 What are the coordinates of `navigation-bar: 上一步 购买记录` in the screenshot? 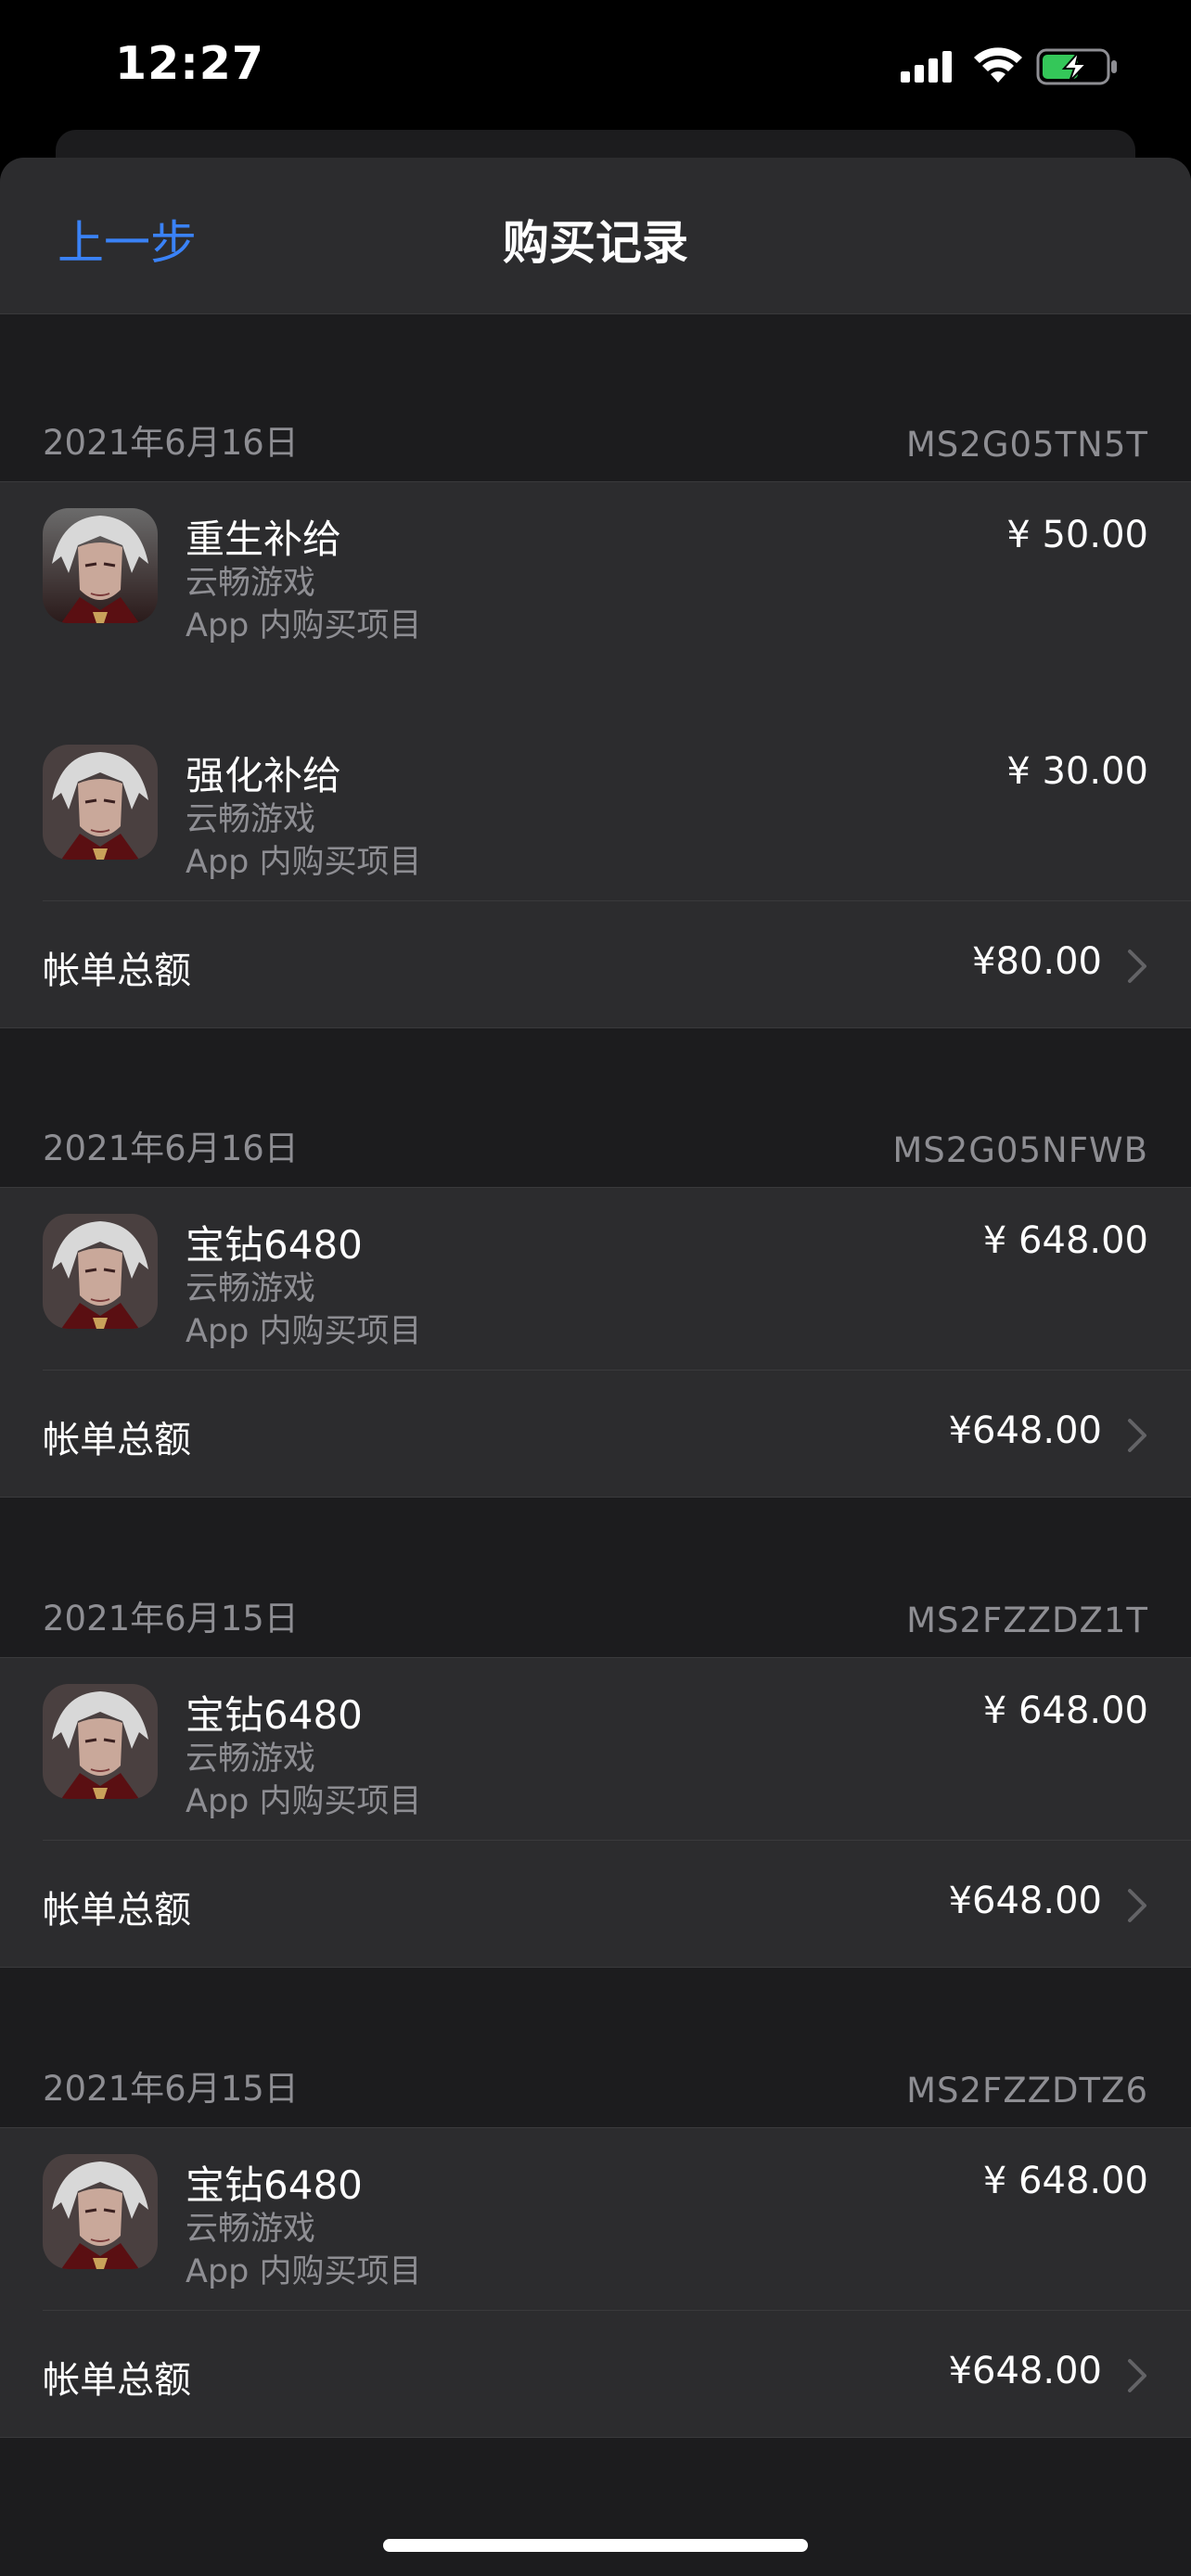 It's located at (595, 236).